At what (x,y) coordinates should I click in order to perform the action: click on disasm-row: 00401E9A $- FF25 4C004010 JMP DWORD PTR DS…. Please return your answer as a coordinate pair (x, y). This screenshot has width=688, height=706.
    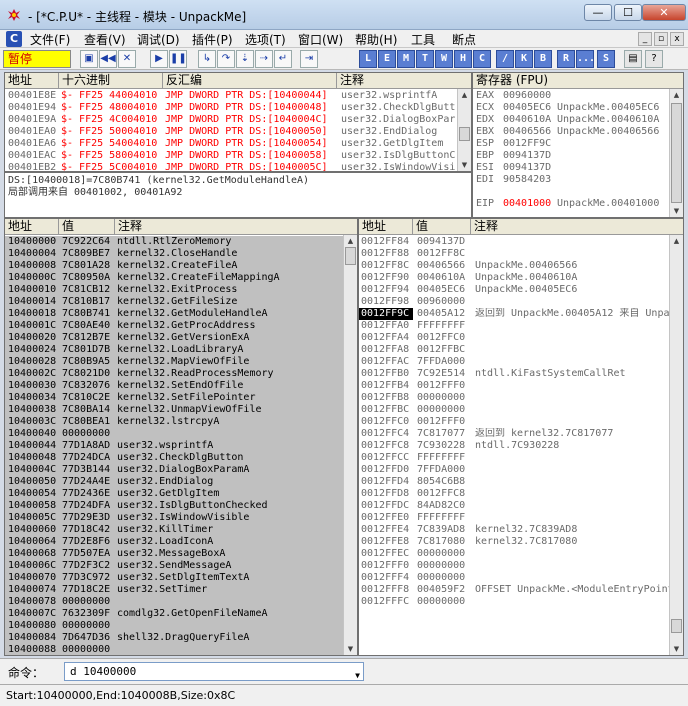
    Looking at the image, I should click on (238, 120).